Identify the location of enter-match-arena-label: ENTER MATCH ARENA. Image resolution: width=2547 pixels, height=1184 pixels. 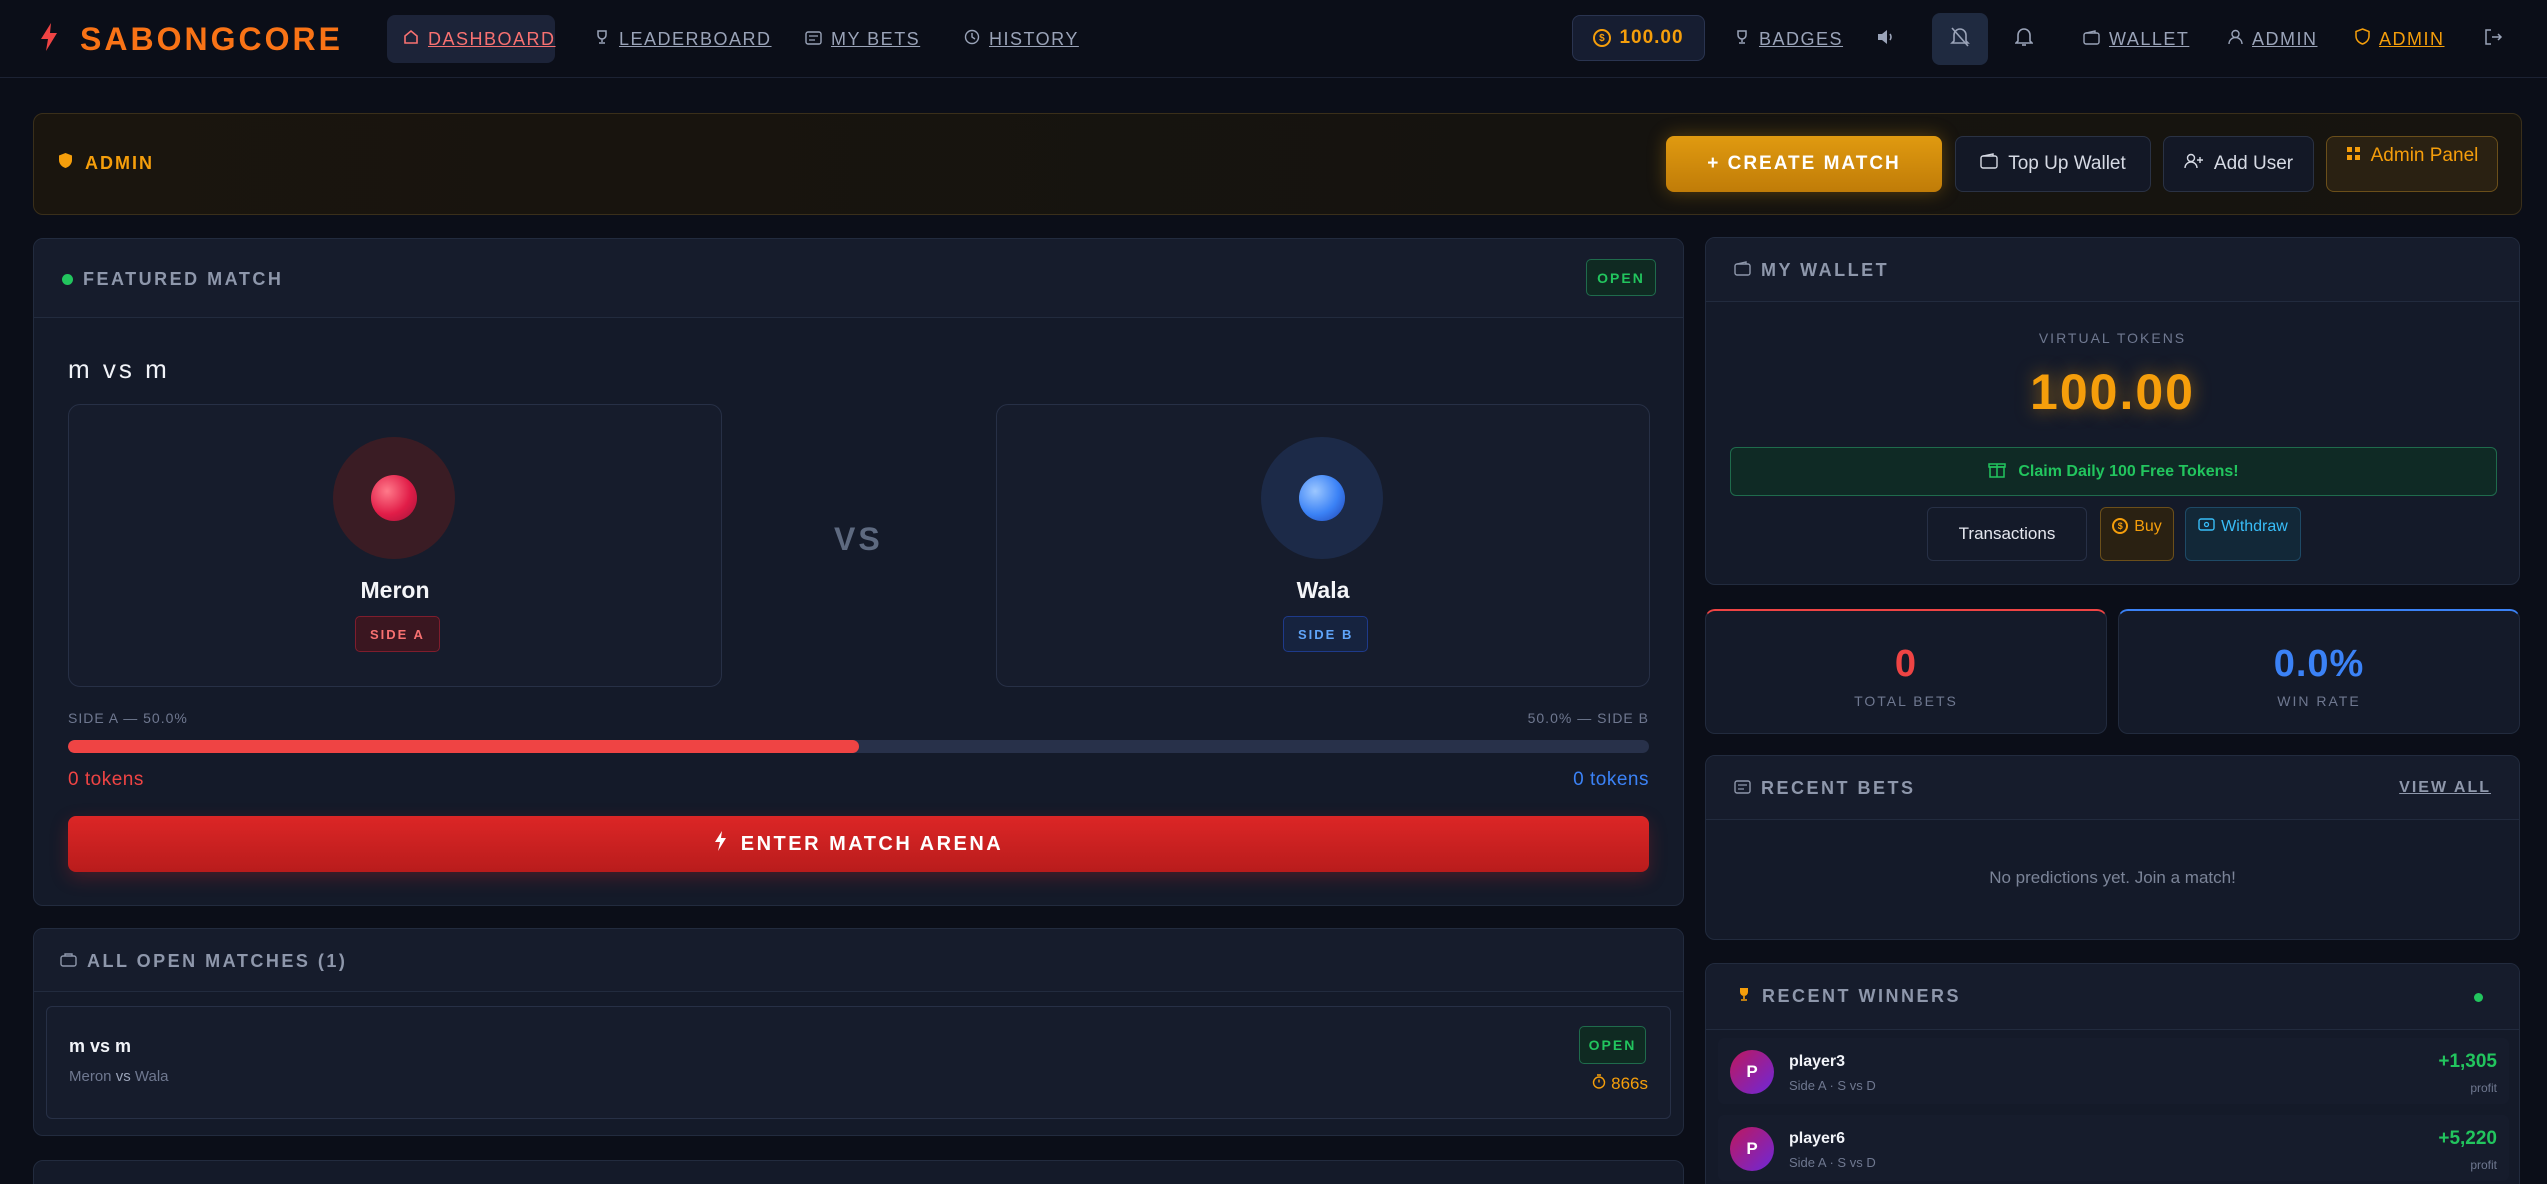
(872, 843).